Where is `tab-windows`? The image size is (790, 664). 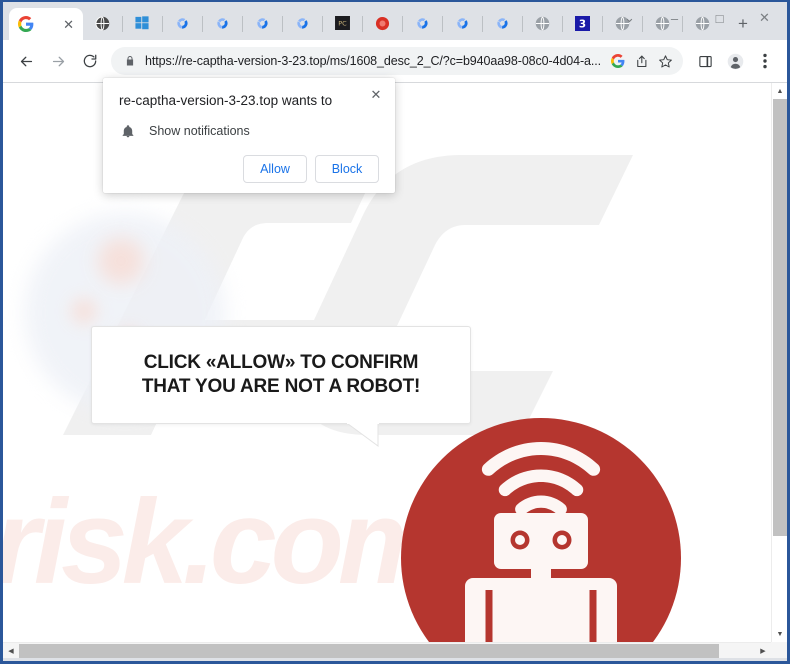 tab-windows is located at coordinates (143, 24).